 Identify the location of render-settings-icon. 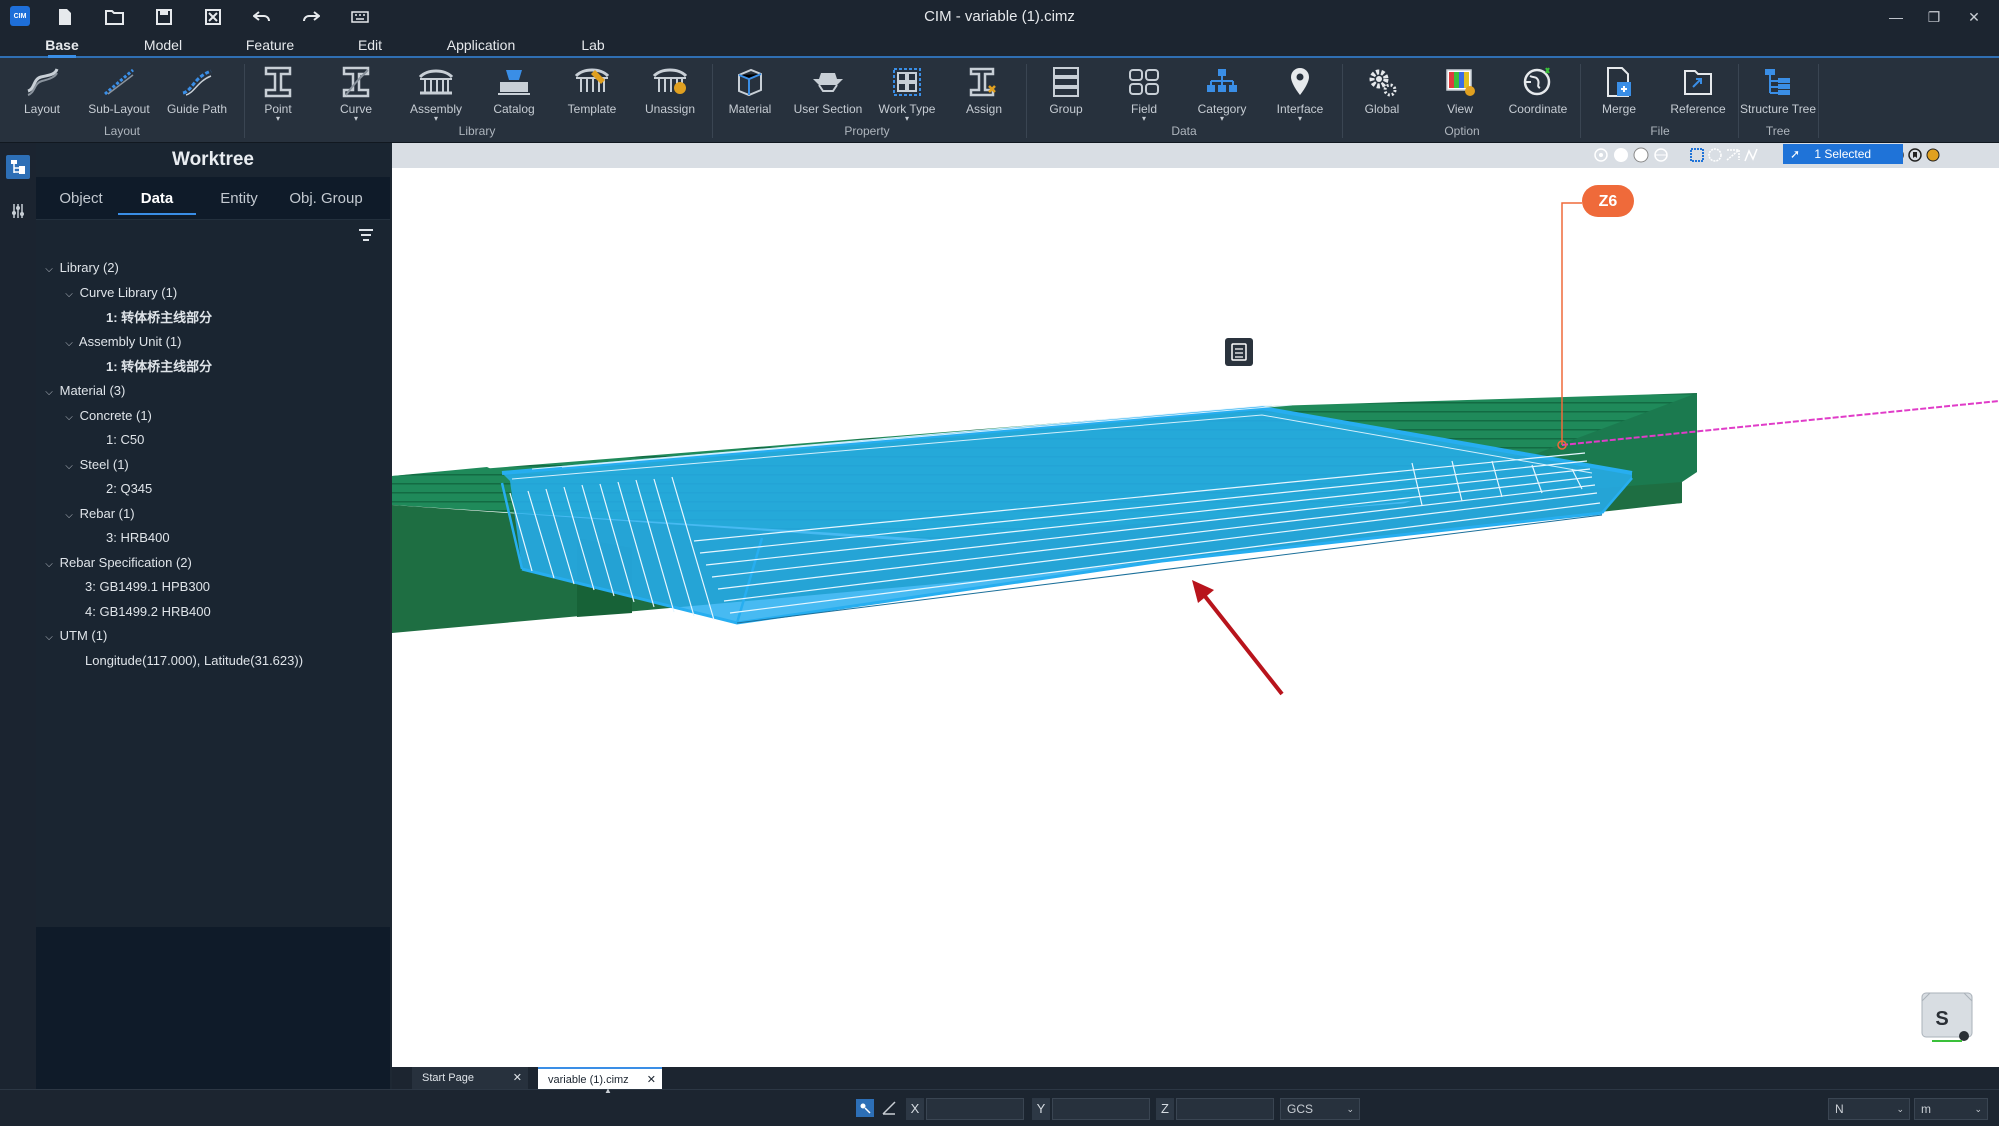
(1933, 155).